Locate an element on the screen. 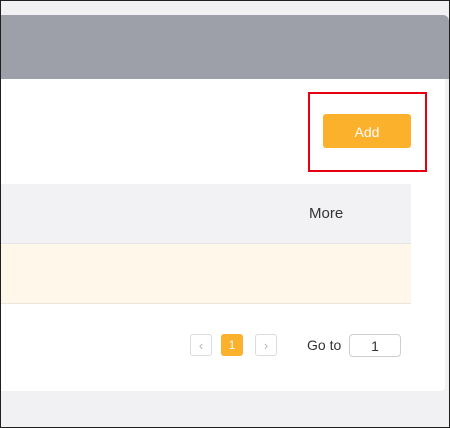  header-bar is located at coordinates (225, 47).